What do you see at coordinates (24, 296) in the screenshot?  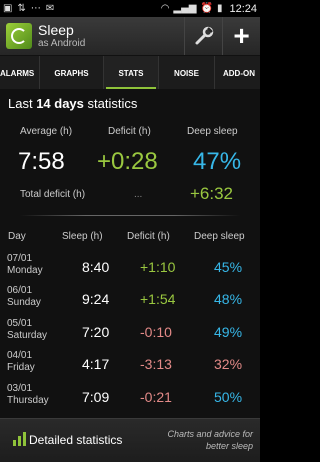 I see `row-date: 06/01 Sunday` at bounding box center [24, 296].